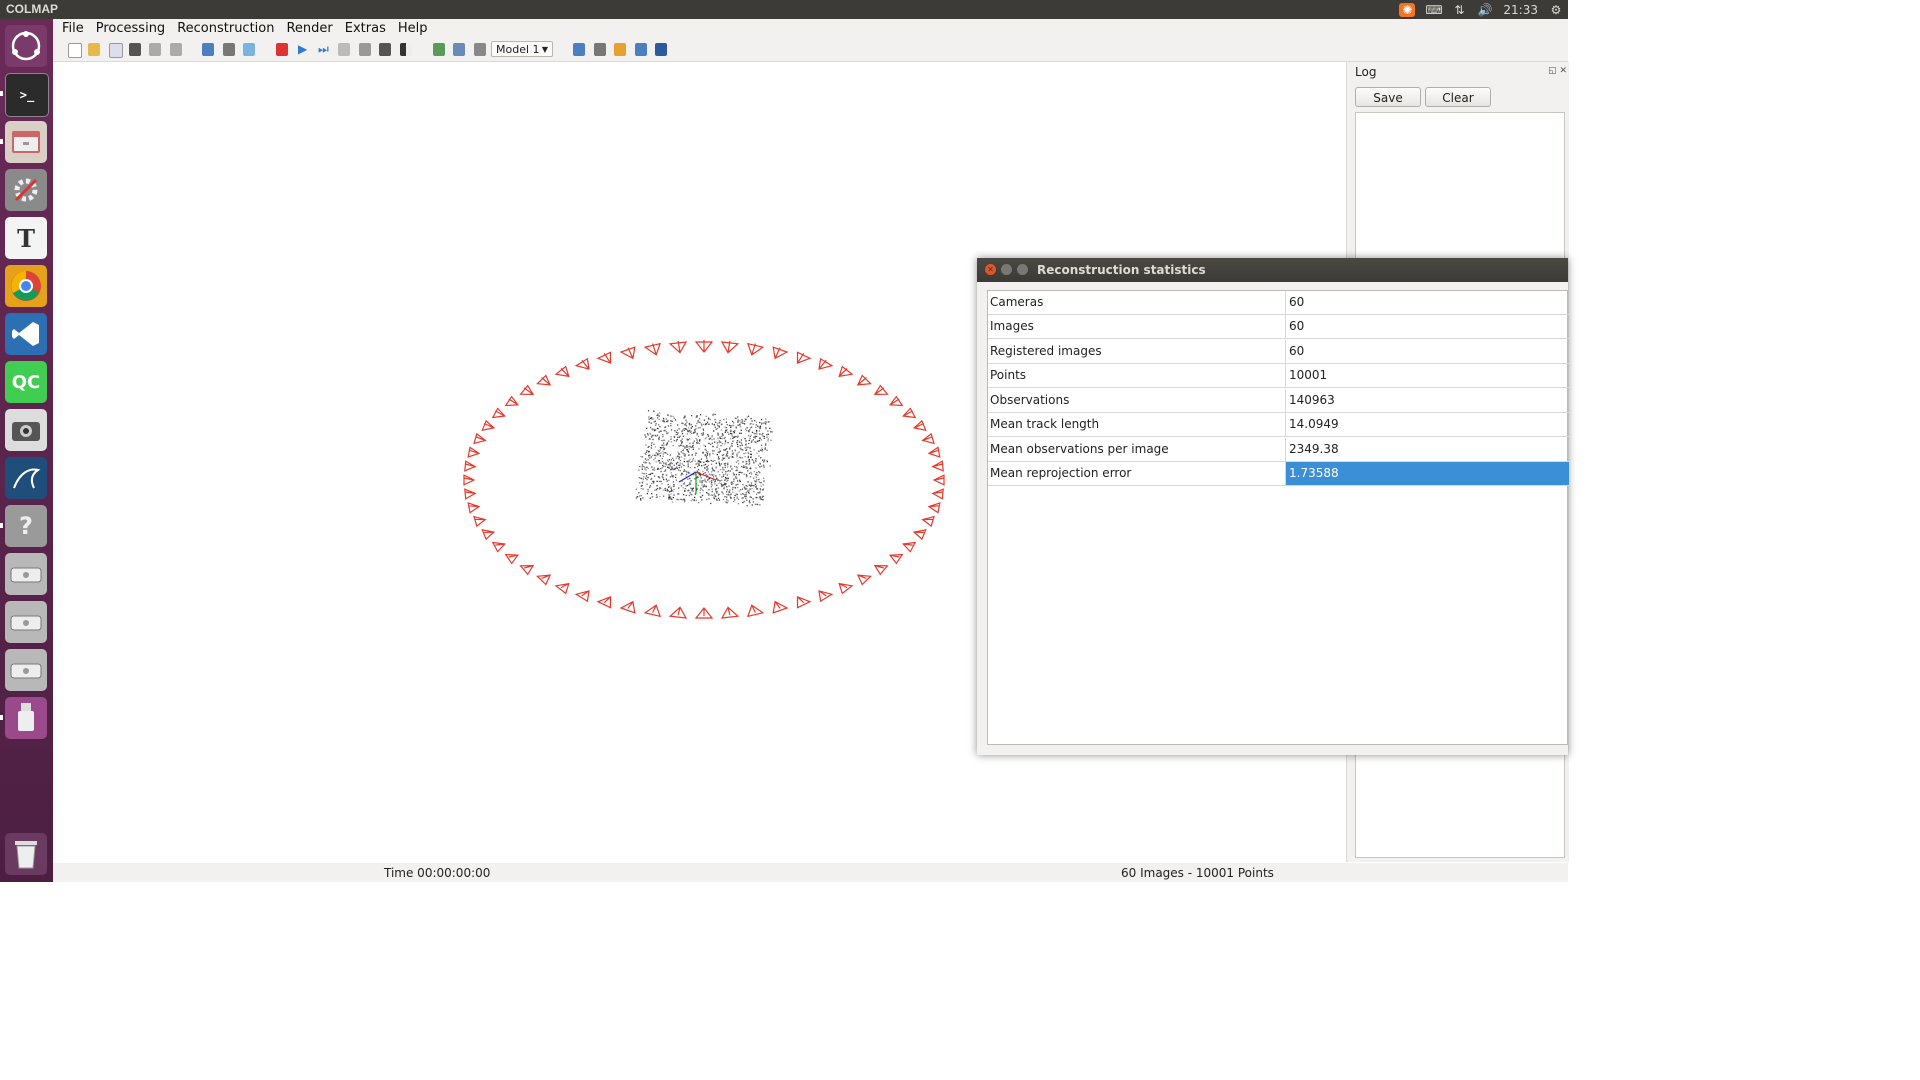  Describe the element at coordinates (1427, 375) in the screenshot. I see `stat-value: 10001` at that location.